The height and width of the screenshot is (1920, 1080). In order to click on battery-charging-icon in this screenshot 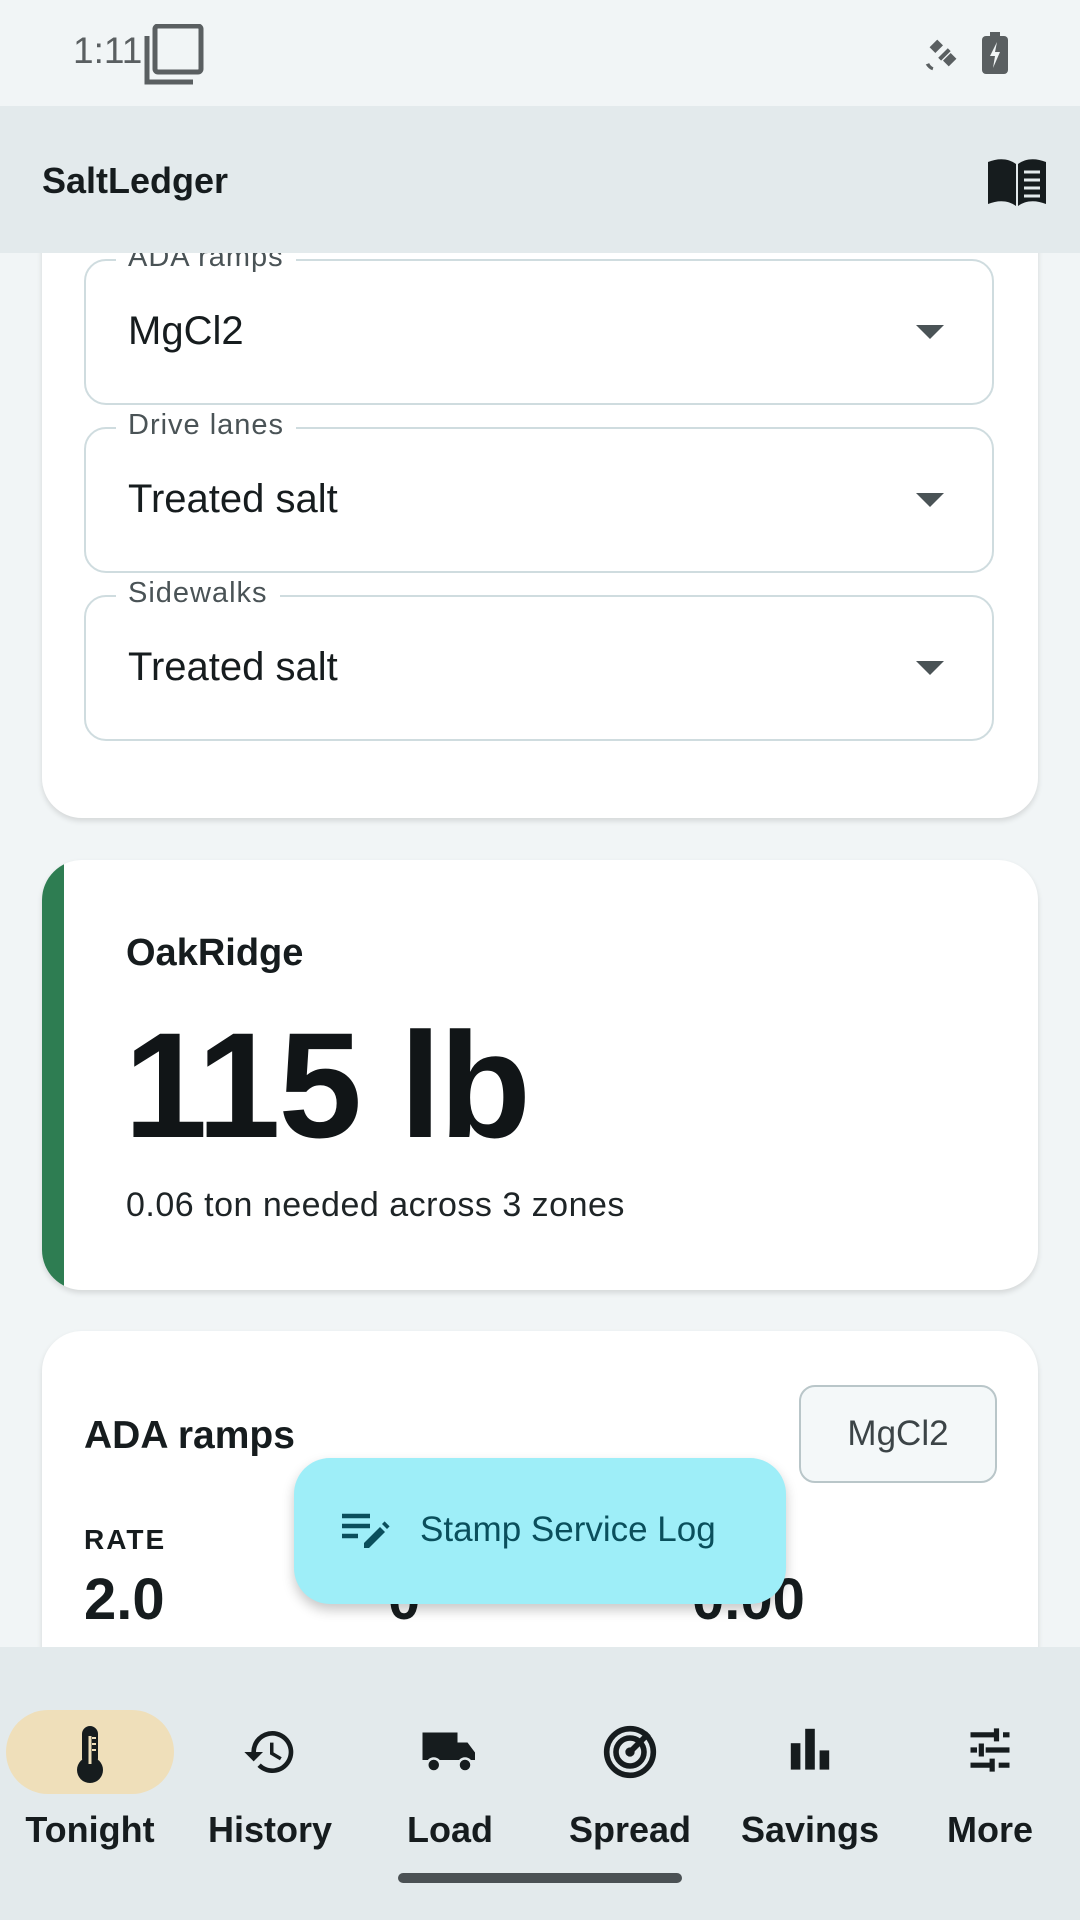, I will do `click(995, 55)`.